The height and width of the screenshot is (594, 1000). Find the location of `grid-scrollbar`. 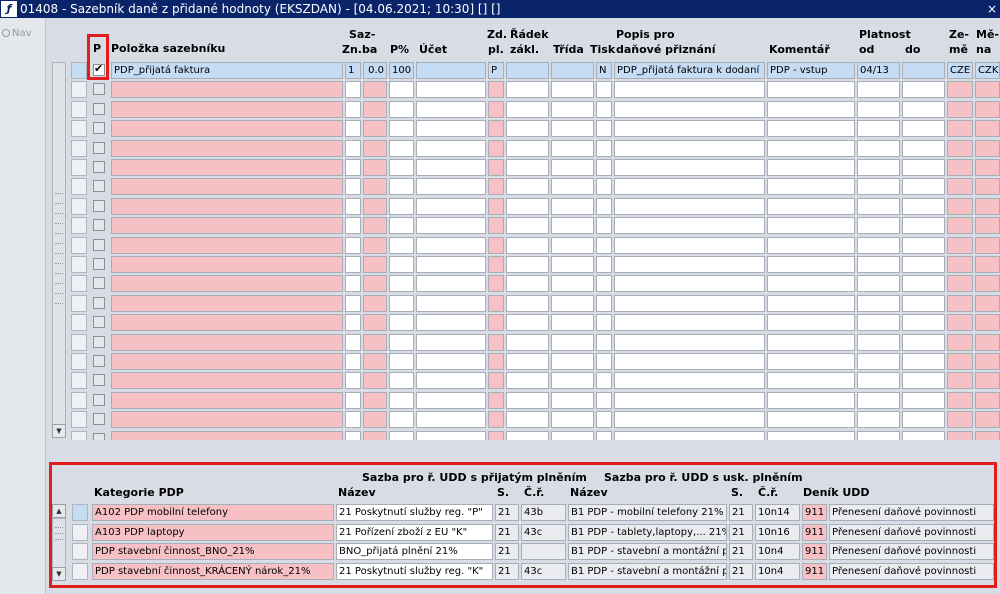

grid-scrollbar is located at coordinates (59, 250).